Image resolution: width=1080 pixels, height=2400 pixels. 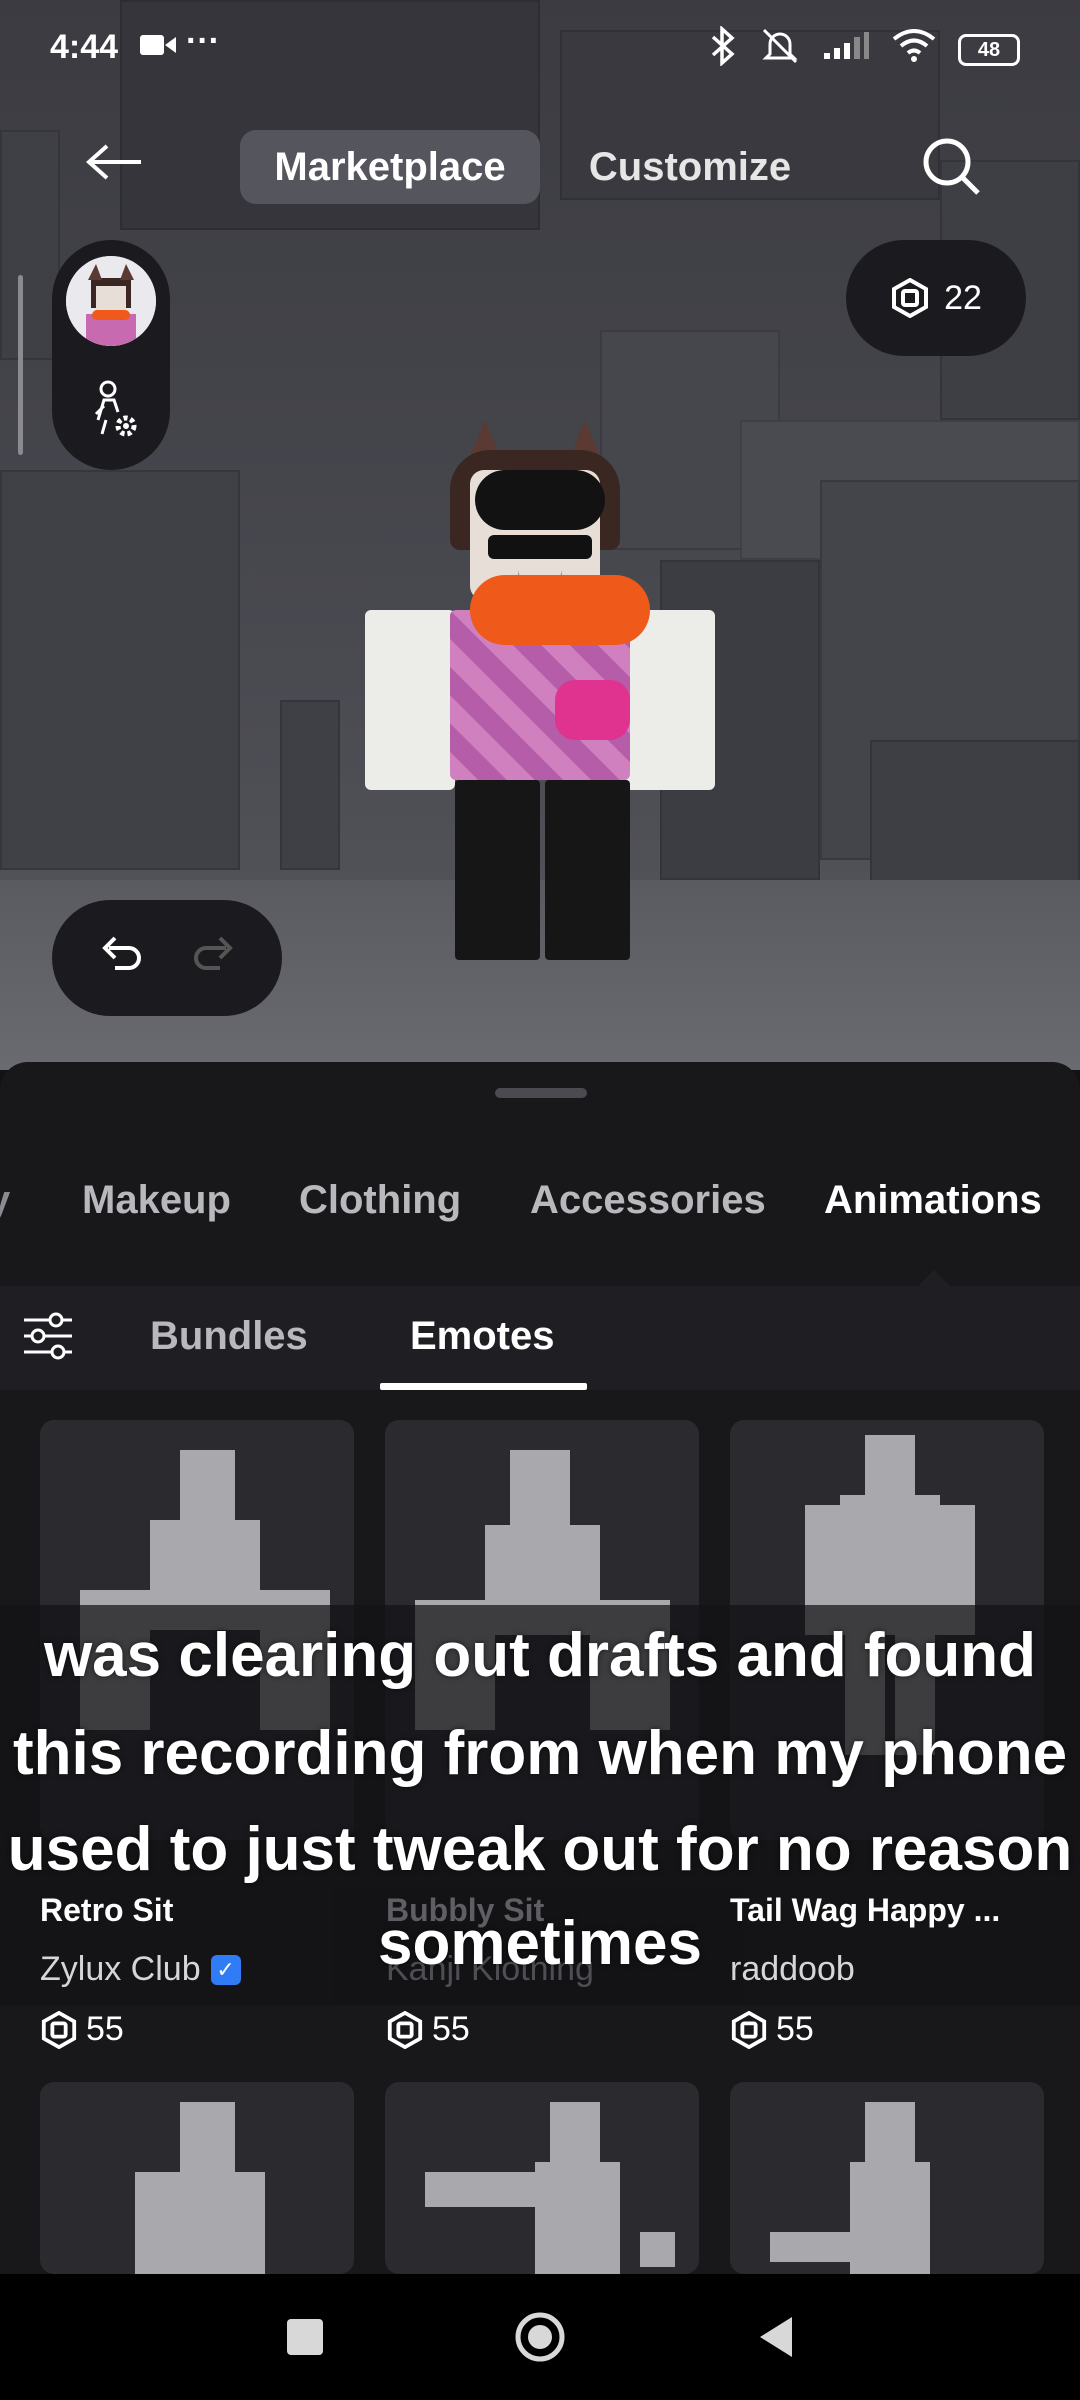 What do you see at coordinates (936, 298) in the screenshot?
I see `robux-balance: 22` at bounding box center [936, 298].